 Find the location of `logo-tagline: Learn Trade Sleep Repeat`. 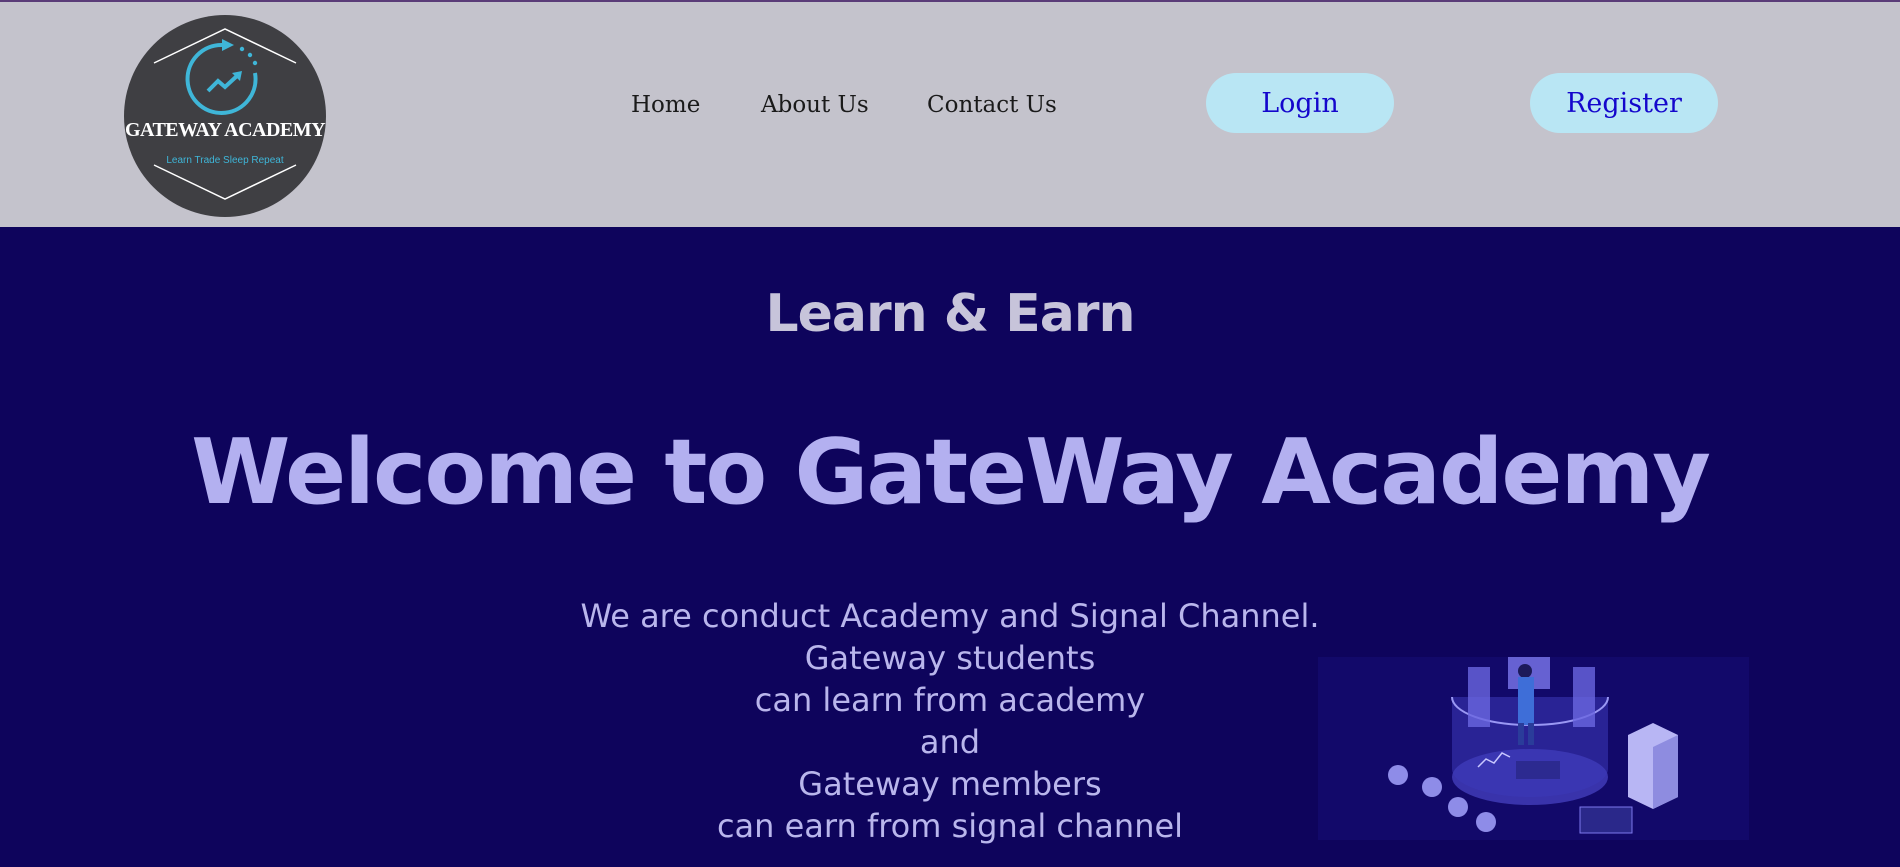

logo-tagline: Learn Trade Sleep Repeat is located at coordinates (225, 160).